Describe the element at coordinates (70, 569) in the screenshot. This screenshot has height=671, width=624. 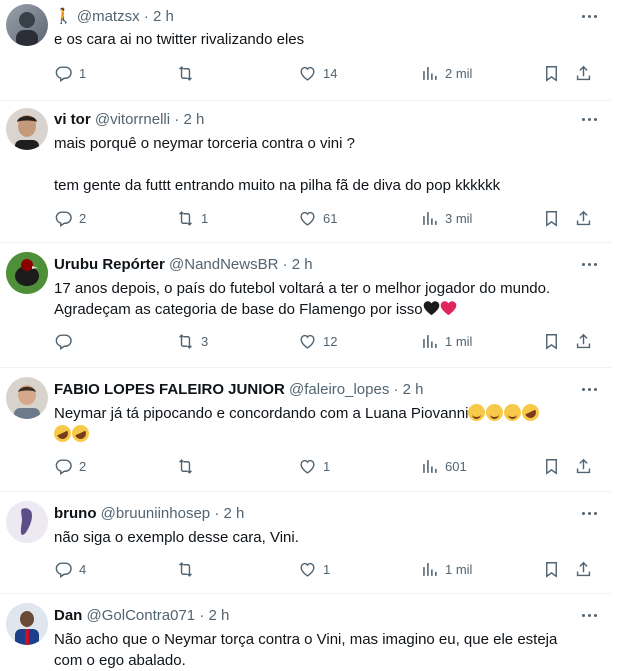
I see `reply-button: 4` at that location.